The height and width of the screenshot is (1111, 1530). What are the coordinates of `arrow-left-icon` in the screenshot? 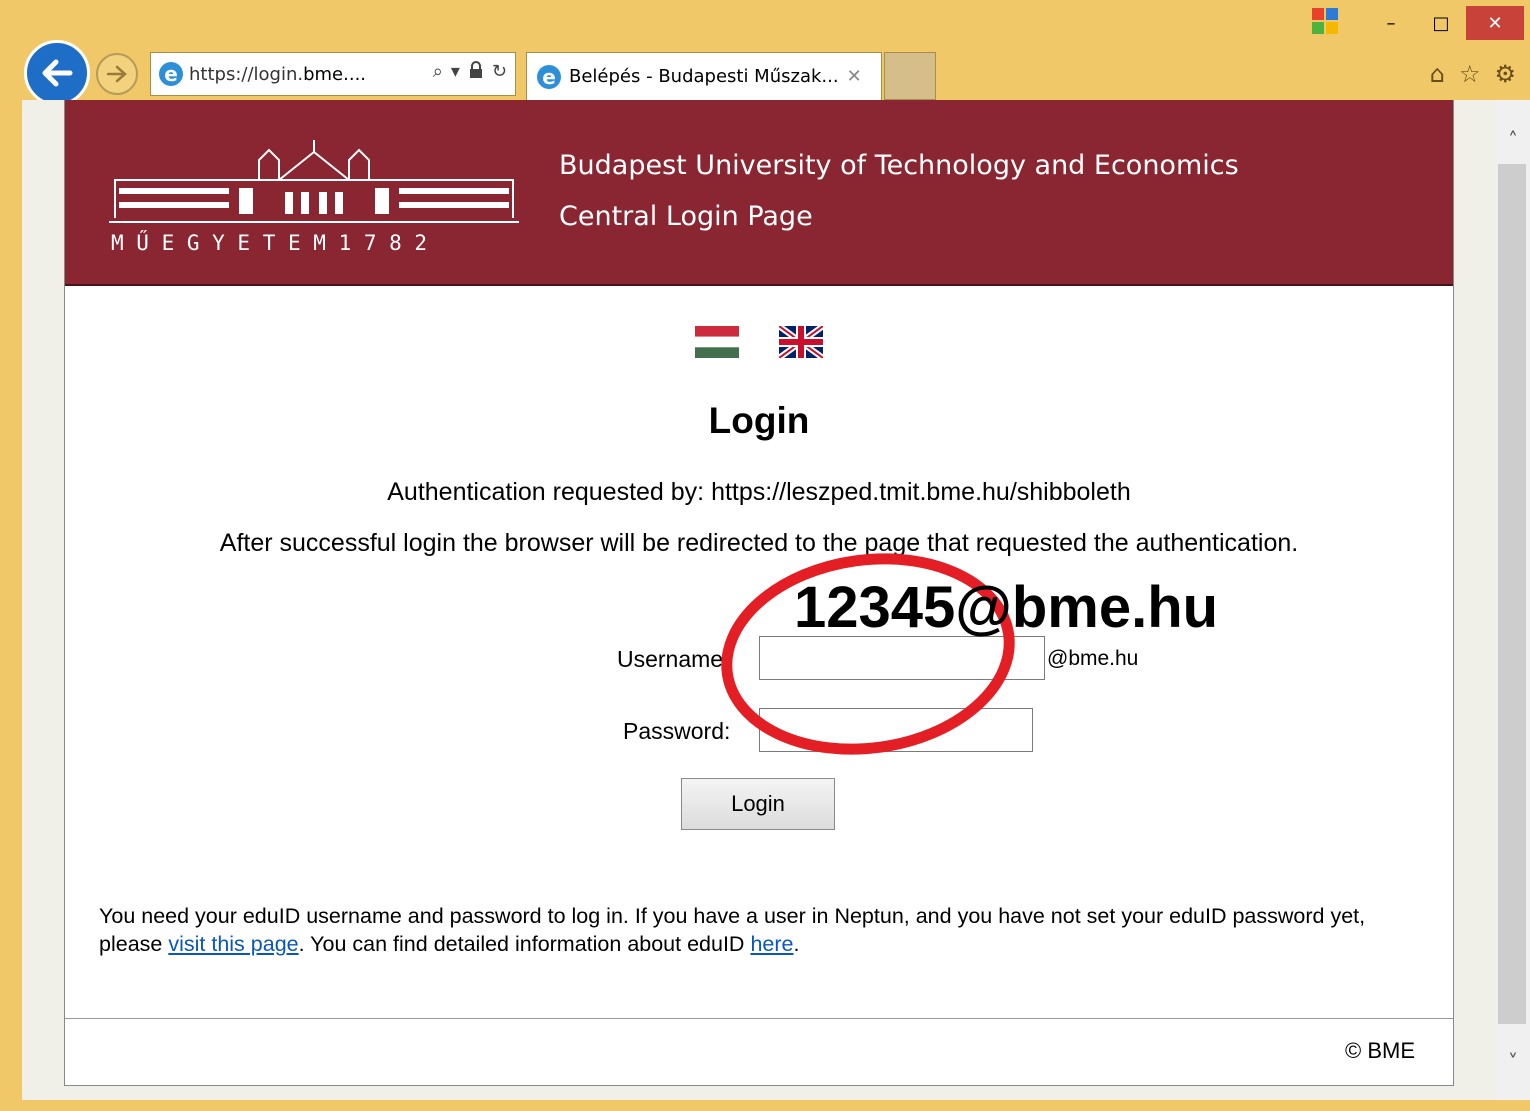 It's located at (57, 73).